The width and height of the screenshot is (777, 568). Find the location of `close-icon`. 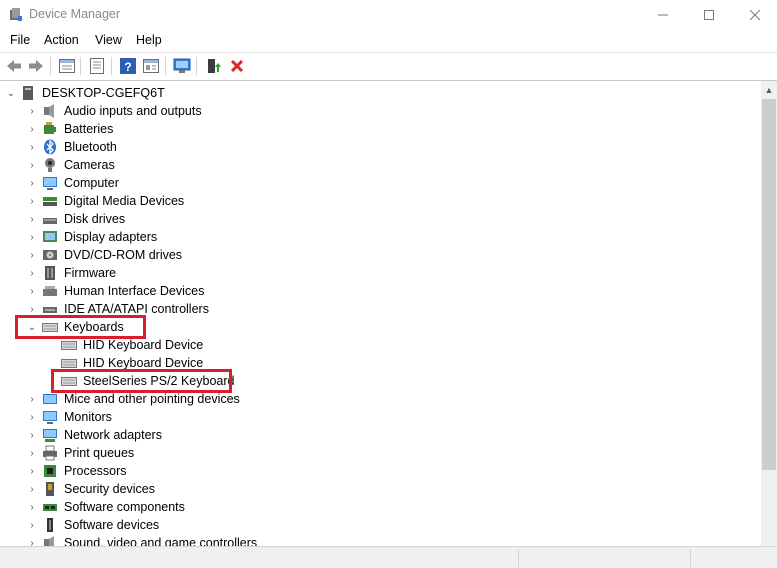

close-icon is located at coordinates (755, 15).